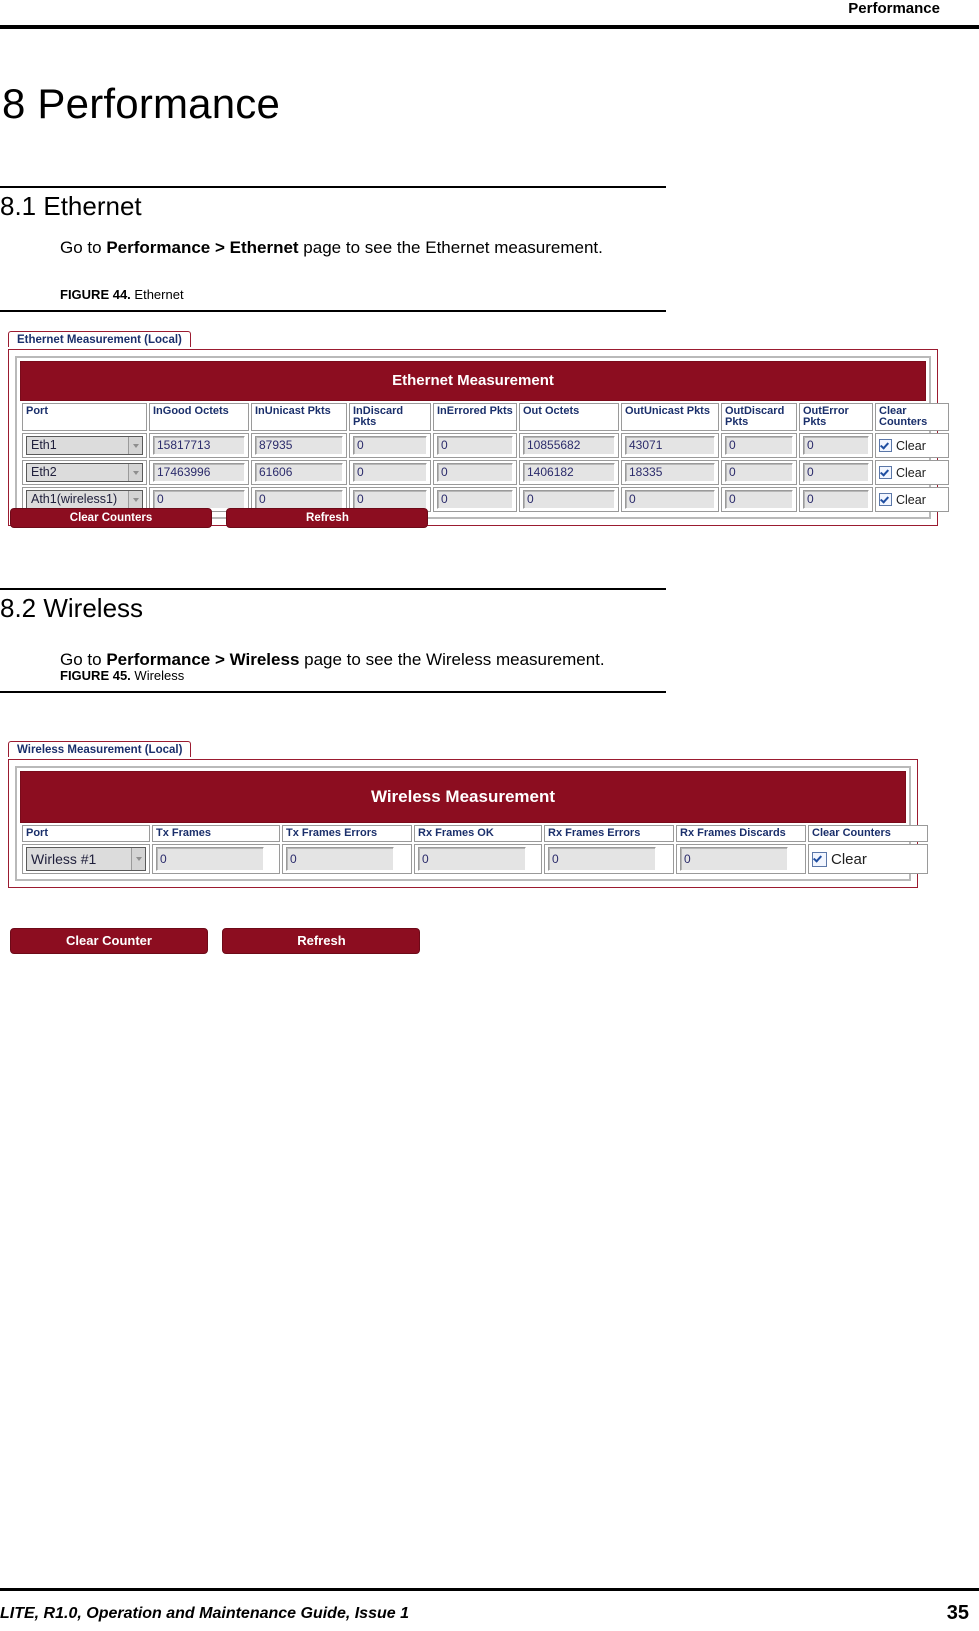 The height and width of the screenshot is (1631, 979). I want to click on outunicast-pkts-value: 43071, so click(670, 445).